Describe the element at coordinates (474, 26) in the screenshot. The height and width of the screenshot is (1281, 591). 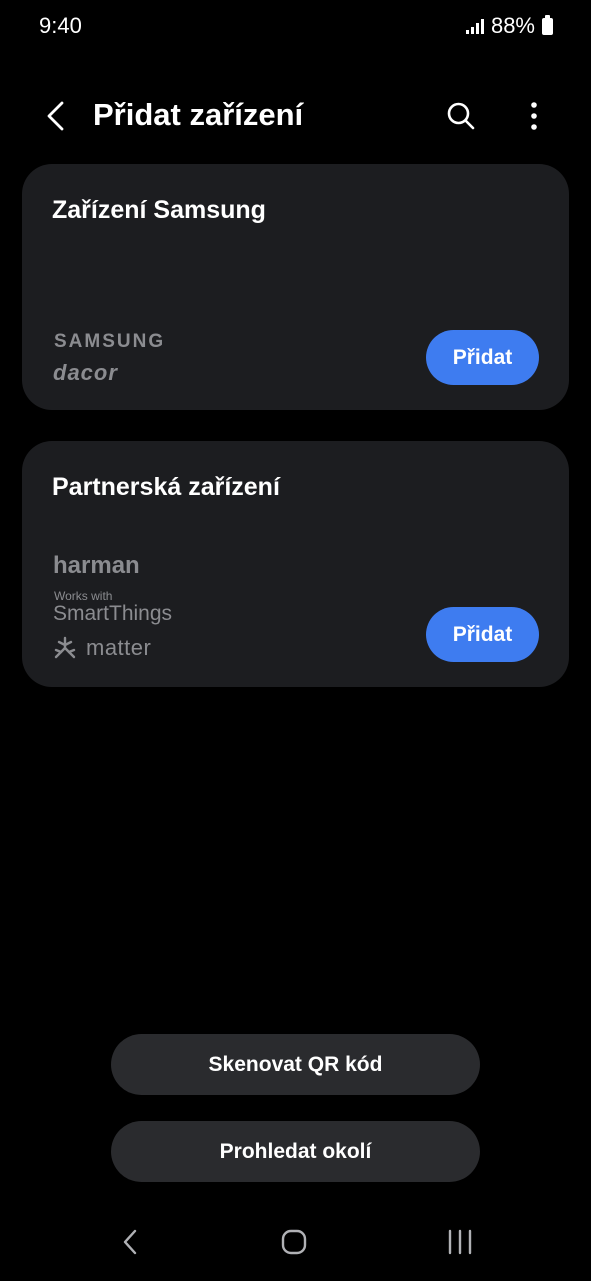
I see `signal-icon` at that location.